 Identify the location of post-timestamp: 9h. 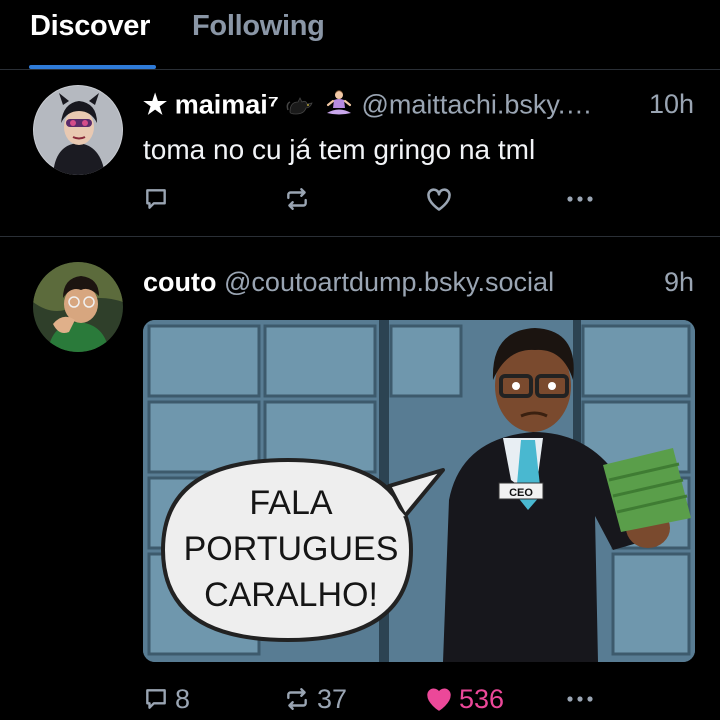
(679, 282).